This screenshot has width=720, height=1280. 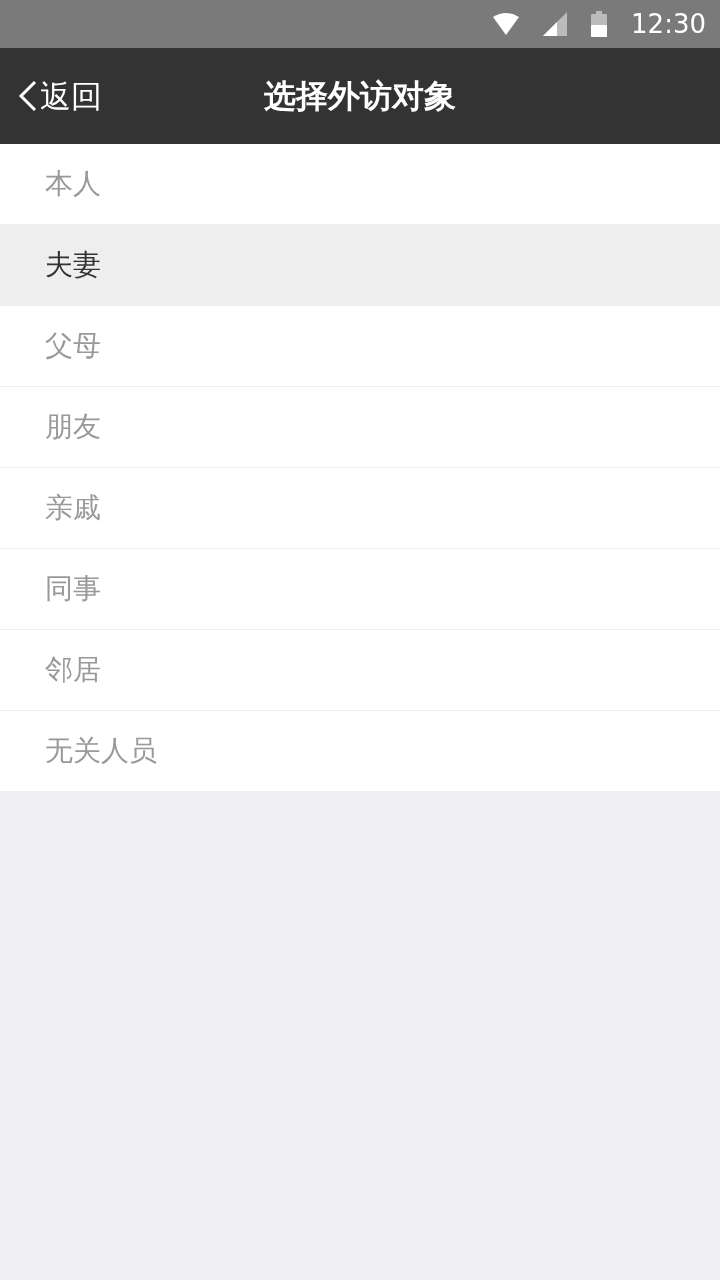 What do you see at coordinates (599, 24) in the screenshot?
I see `battery-icon` at bounding box center [599, 24].